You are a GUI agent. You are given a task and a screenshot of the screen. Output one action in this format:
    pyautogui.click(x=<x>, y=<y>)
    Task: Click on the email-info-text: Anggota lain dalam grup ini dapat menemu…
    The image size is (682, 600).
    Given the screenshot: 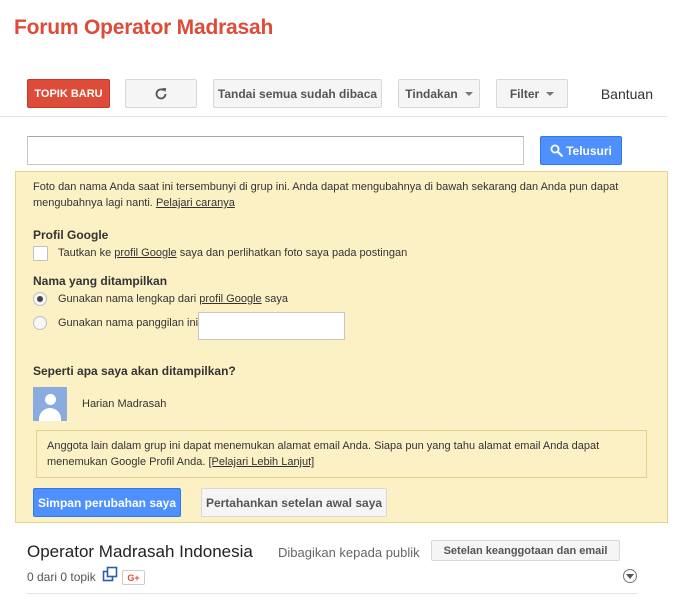 What is the action you would take?
    pyautogui.click(x=323, y=454)
    